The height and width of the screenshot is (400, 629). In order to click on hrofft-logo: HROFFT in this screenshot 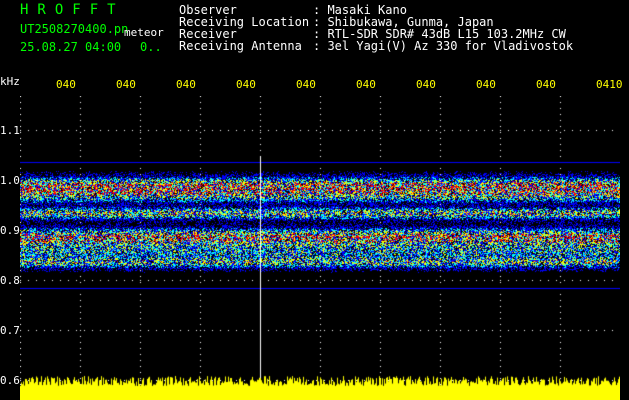, I will do `click(72, 10)`.